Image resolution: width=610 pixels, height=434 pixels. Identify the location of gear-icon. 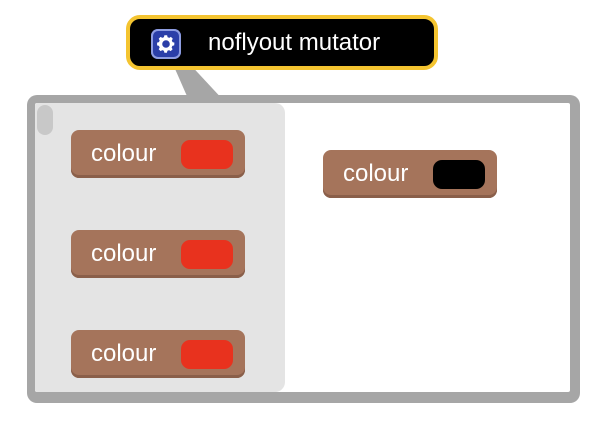
(166, 44).